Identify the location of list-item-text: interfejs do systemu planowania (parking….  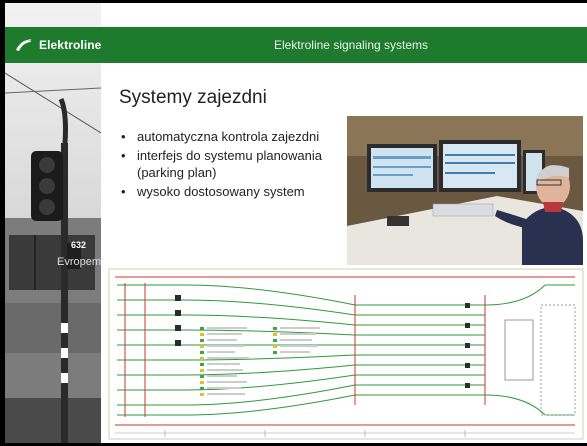
(229, 164).